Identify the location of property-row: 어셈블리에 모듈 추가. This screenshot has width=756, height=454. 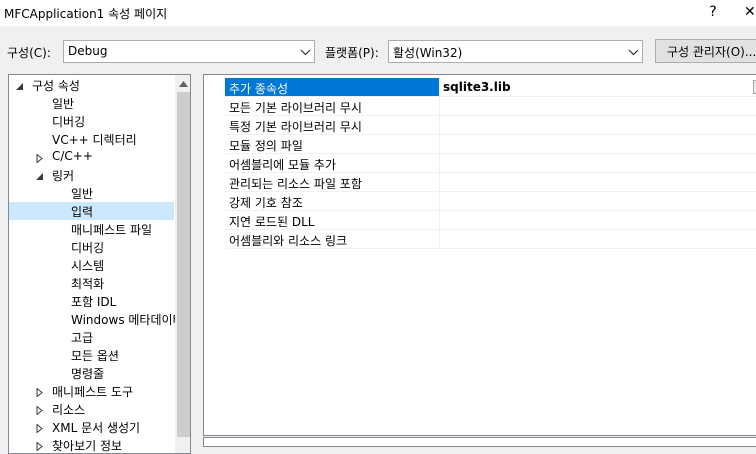
(480, 163).